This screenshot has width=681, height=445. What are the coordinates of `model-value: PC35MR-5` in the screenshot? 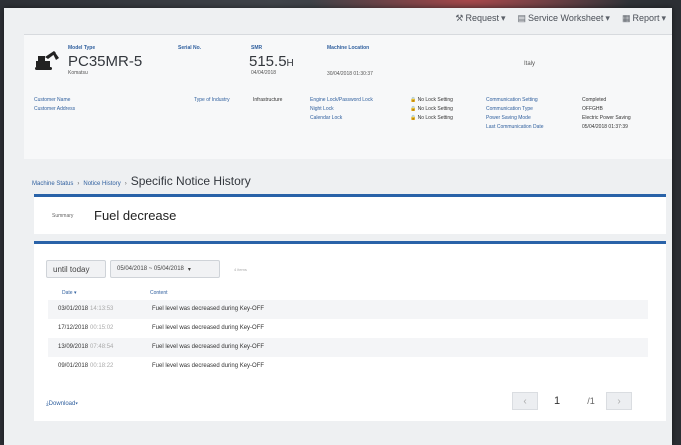 It's located at (105, 61).